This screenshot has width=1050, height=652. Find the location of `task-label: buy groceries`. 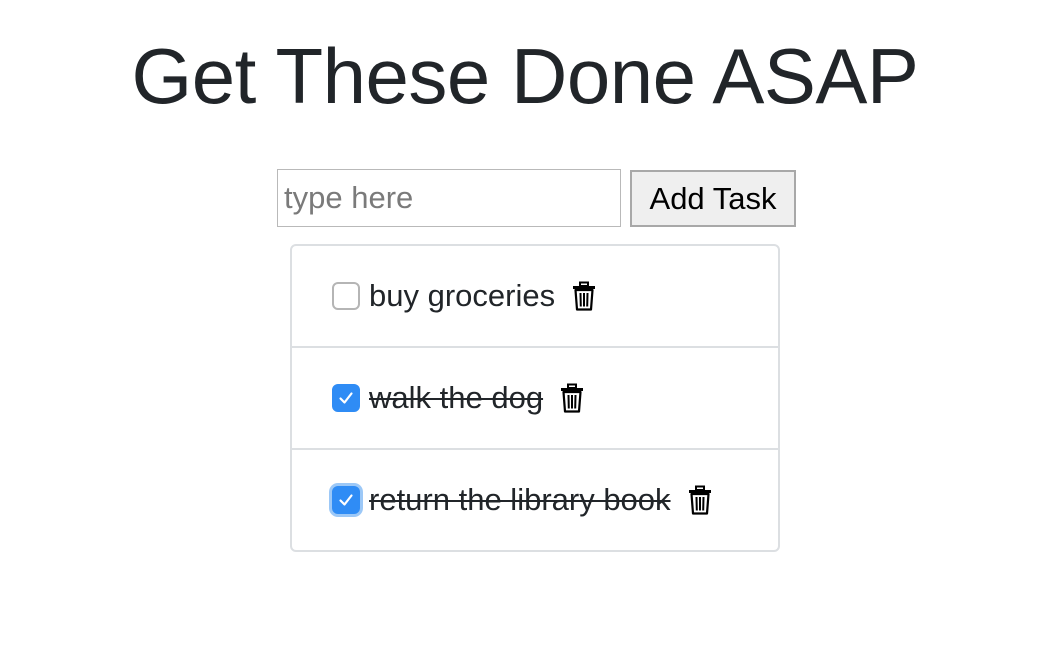

task-label: buy groceries is located at coordinates (462, 295).